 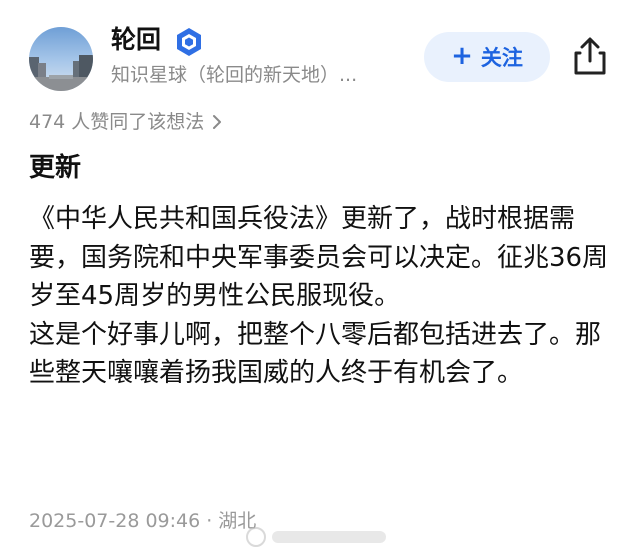 I want to click on post-meta: 2025-07-28 09:46 · 湖北, so click(x=142, y=521).